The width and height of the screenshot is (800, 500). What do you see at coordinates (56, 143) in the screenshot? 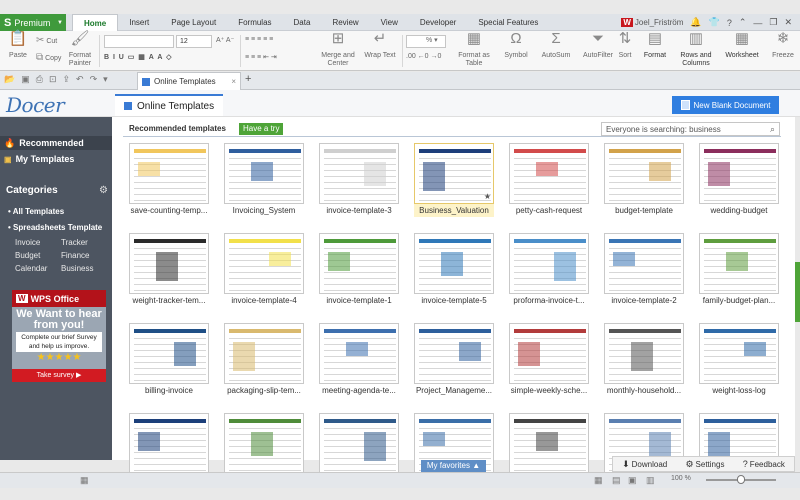
I see `sidebar-item-recommended: 🔥 Recommended` at bounding box center [56, 143].